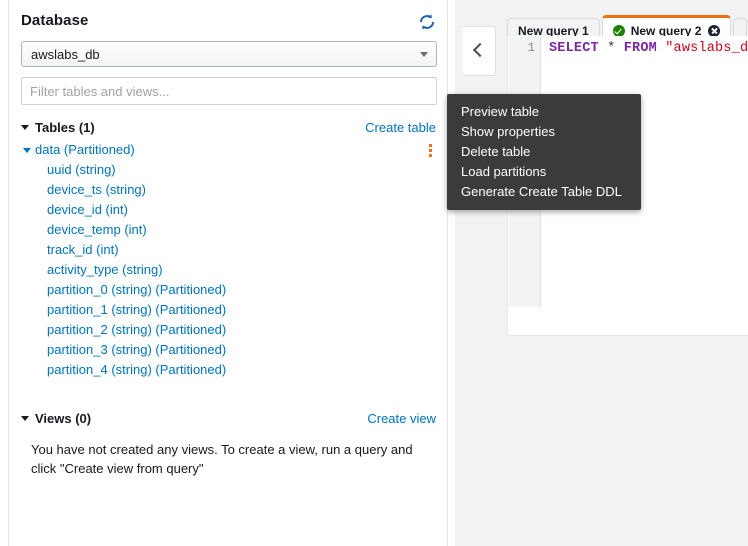 The image size is (748, 546). I want to click on table-twisty-icon, so click(27, 150).